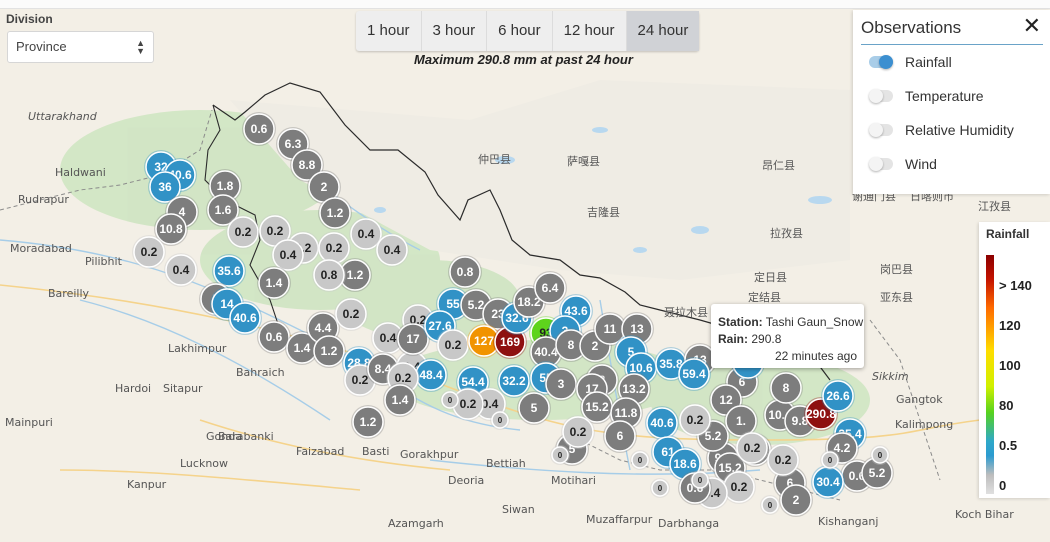 This screenshot has width=1050, height=542. What do you see at coordinates (375, 451) in the screenshot?
I see `map-label: Basti` at bounding box center [375, 451].